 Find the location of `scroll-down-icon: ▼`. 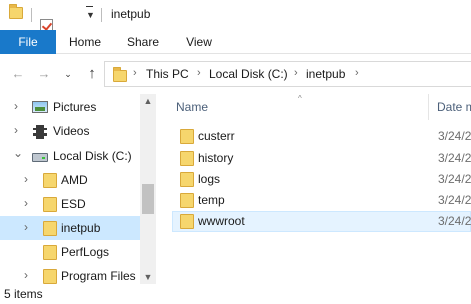

scroll-down-icon: ▼ is located at coordinates (148, 277).